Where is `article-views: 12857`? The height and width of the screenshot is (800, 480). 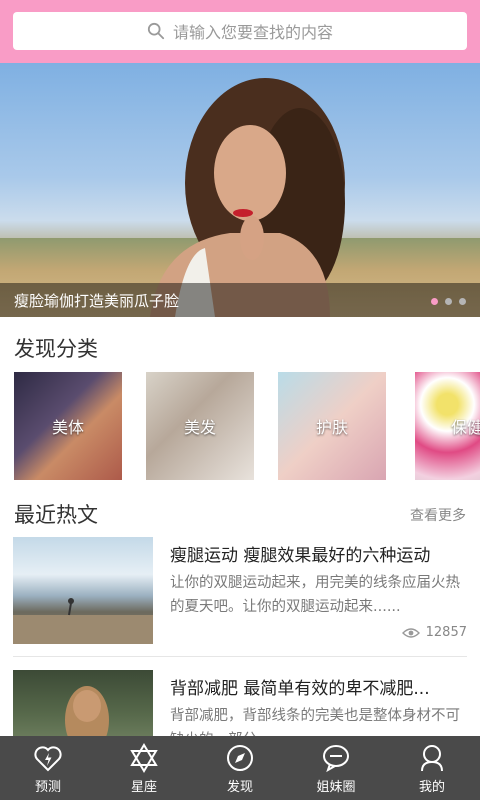 article-views: 12857 is located at coordinates (434, 632).